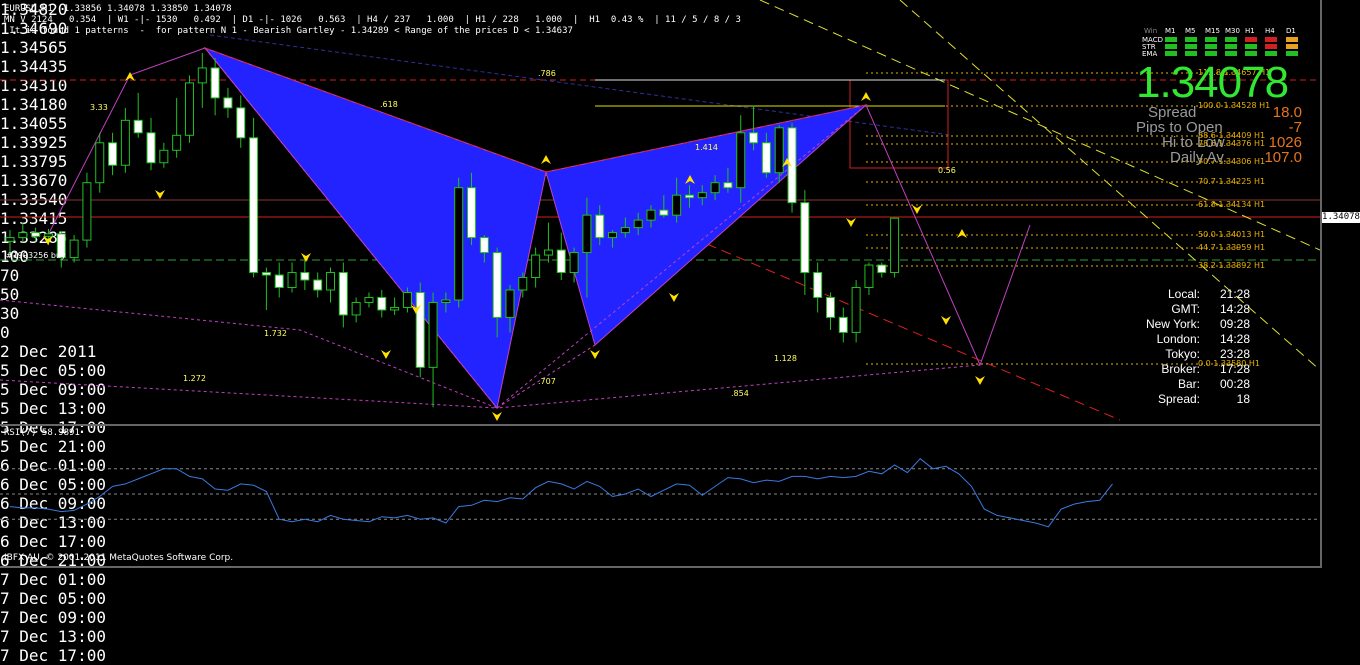 The height and width of the screenshot is (665, 1360). Describe the element at coordinates (1232, 247) in the screenshot. I see `fib-level-label: 44.7 1.33959 H1` at that location.